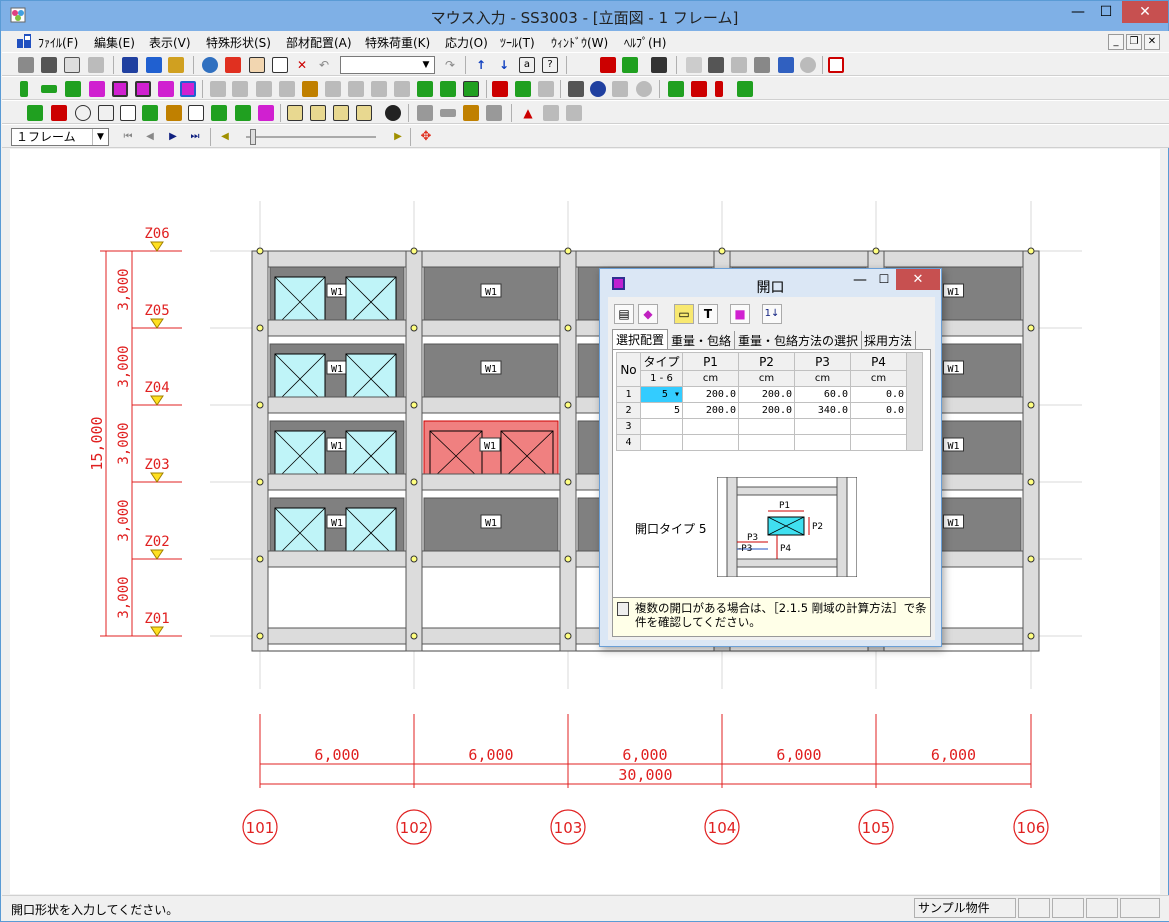 The height and width of the screenshot is (922, 1169). Describe the element at coordinates (481, 65) in the screenshot. I see `up-arrow-icon: ↑` at that location.